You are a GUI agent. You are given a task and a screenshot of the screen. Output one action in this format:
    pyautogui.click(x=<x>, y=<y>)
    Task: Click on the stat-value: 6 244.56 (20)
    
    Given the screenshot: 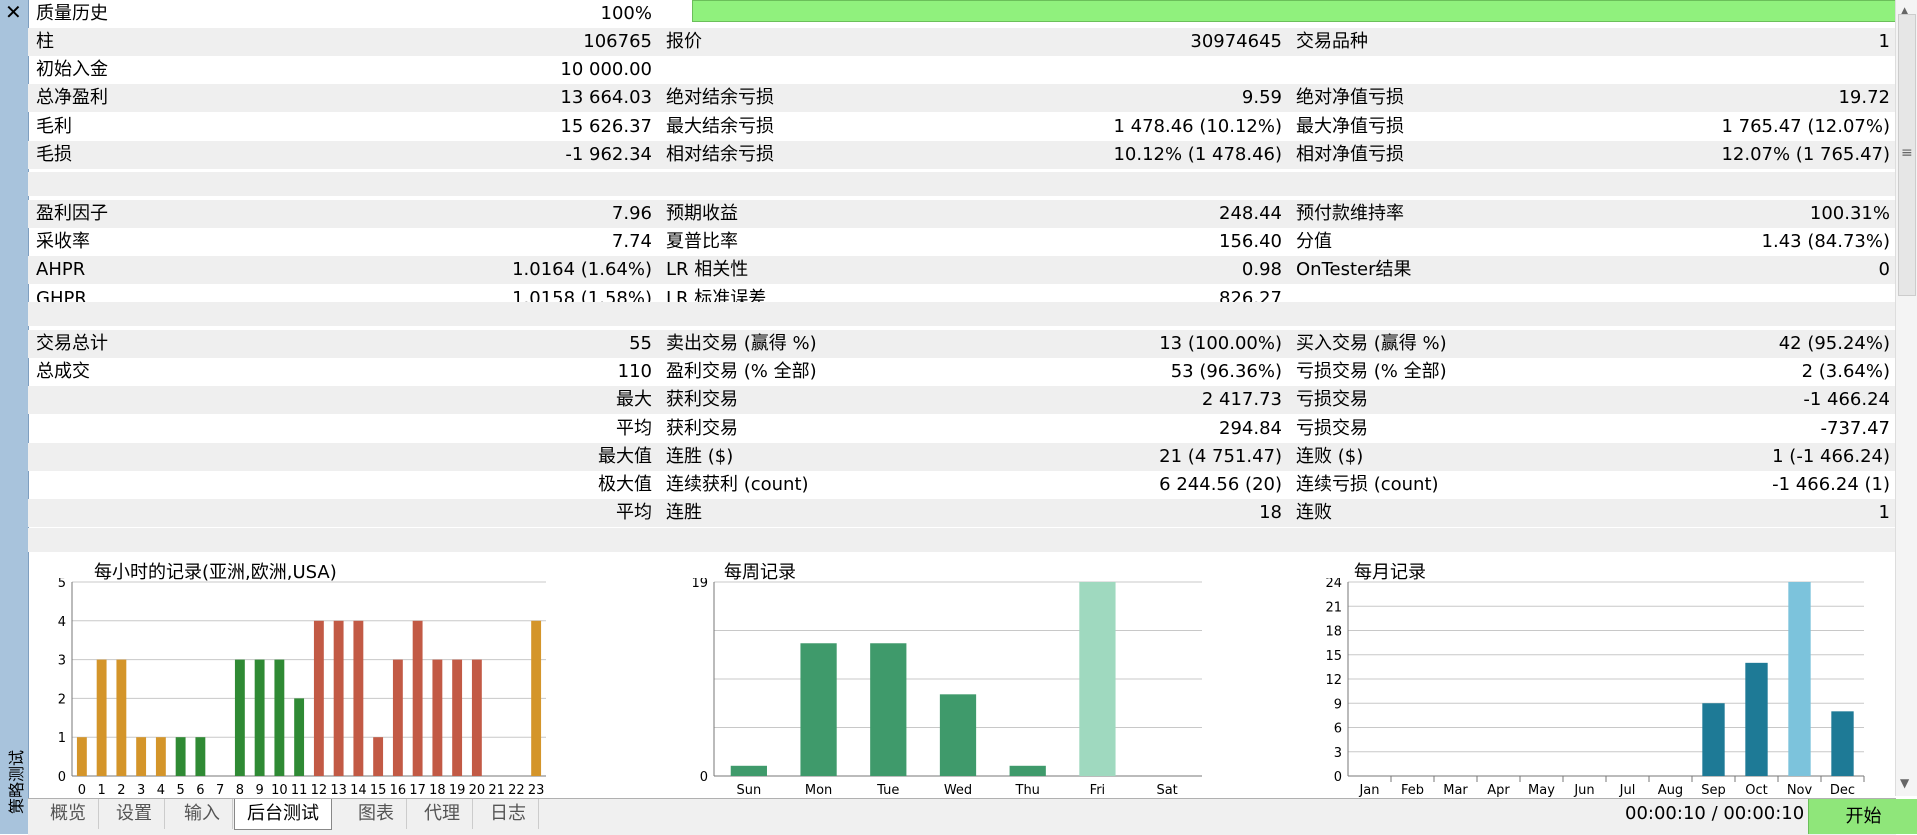 What is the action you would take?
    pyautogui.click(x=1220, y=484)
    